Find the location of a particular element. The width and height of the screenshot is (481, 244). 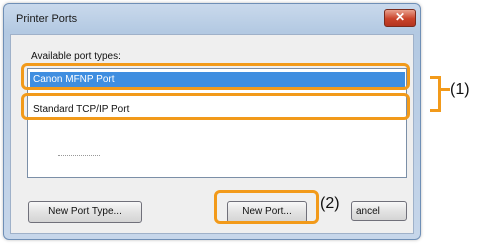

callout-bracket-tail is located at coordinates (445, 89).